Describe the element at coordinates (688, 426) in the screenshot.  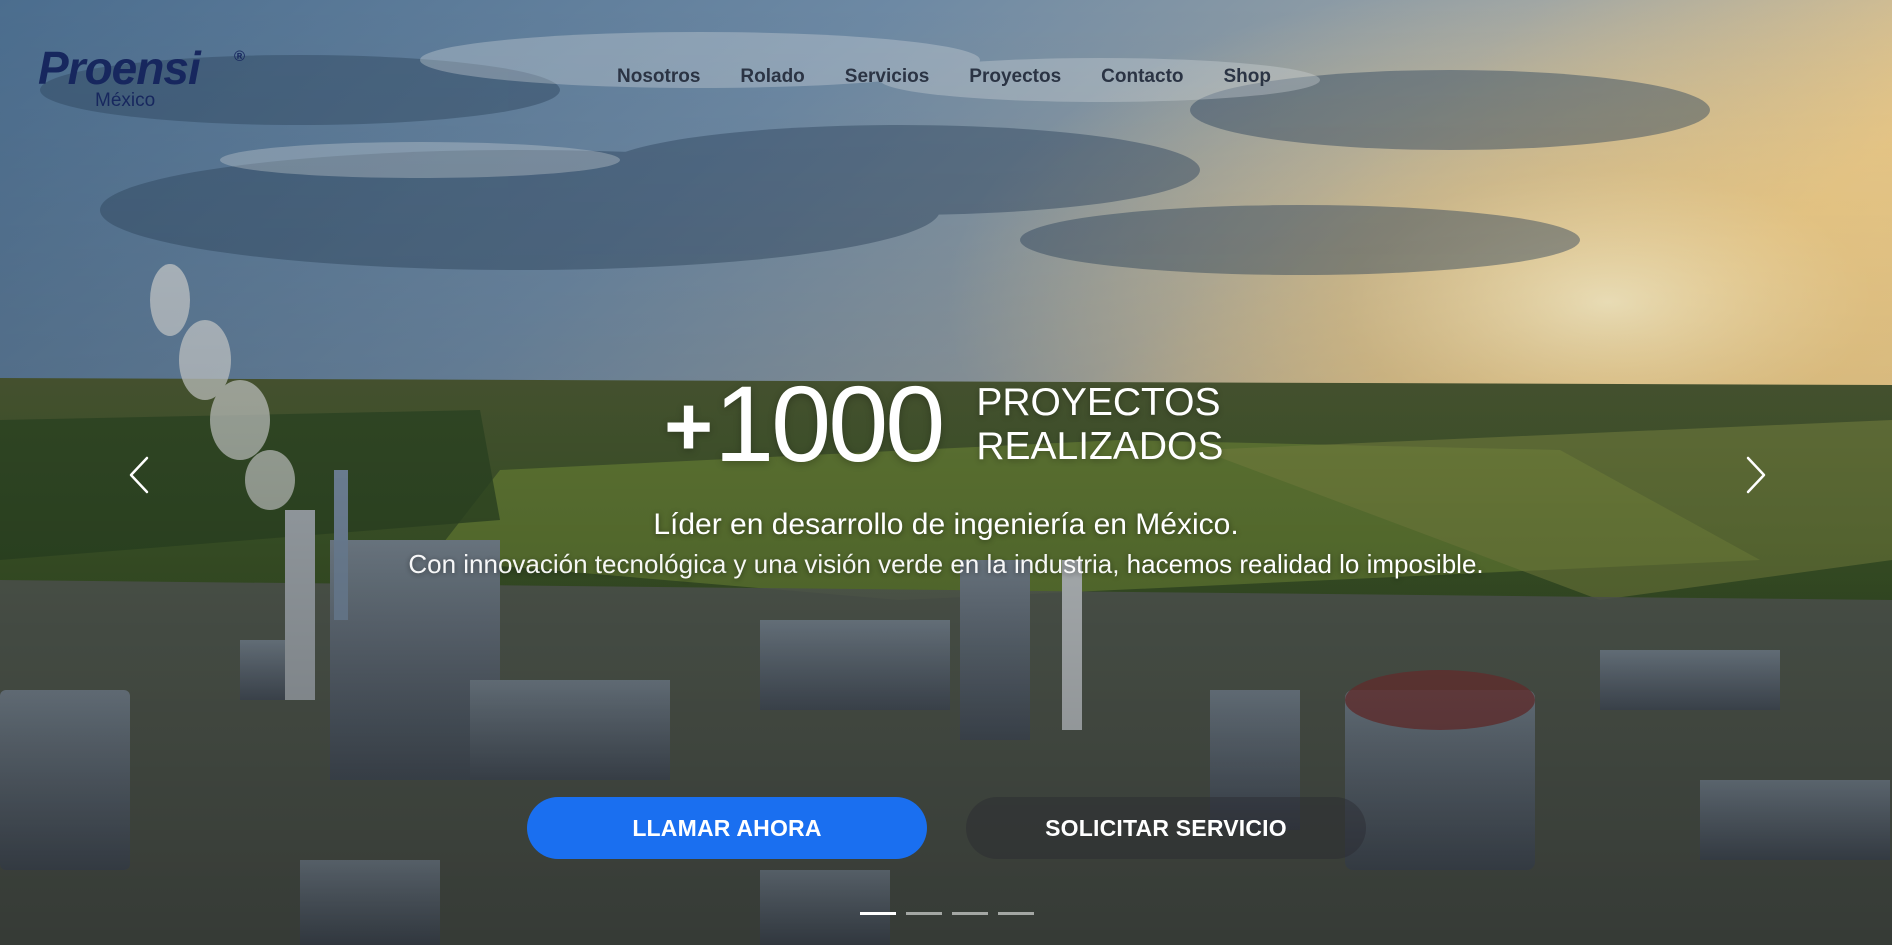
I see `plus-sign: +` at that location.